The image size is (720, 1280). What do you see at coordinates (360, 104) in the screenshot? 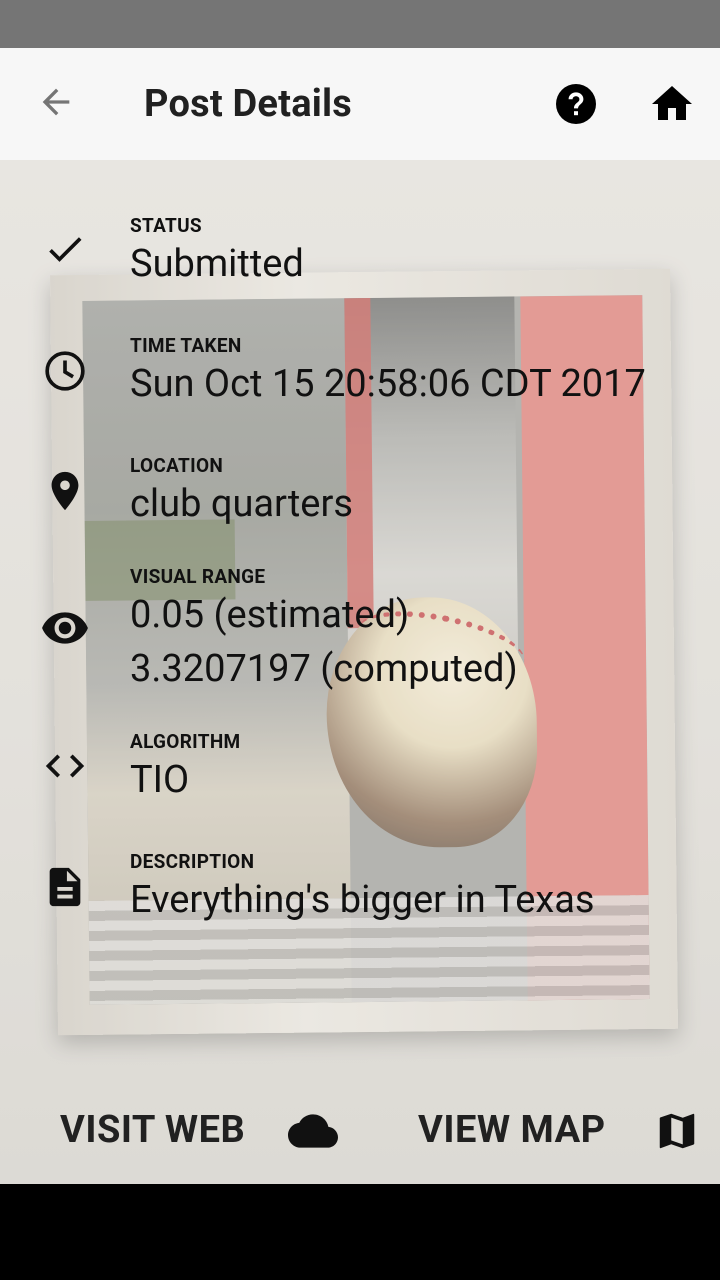
I see `app-bar: Post Details` at bounding box center [360, 104].